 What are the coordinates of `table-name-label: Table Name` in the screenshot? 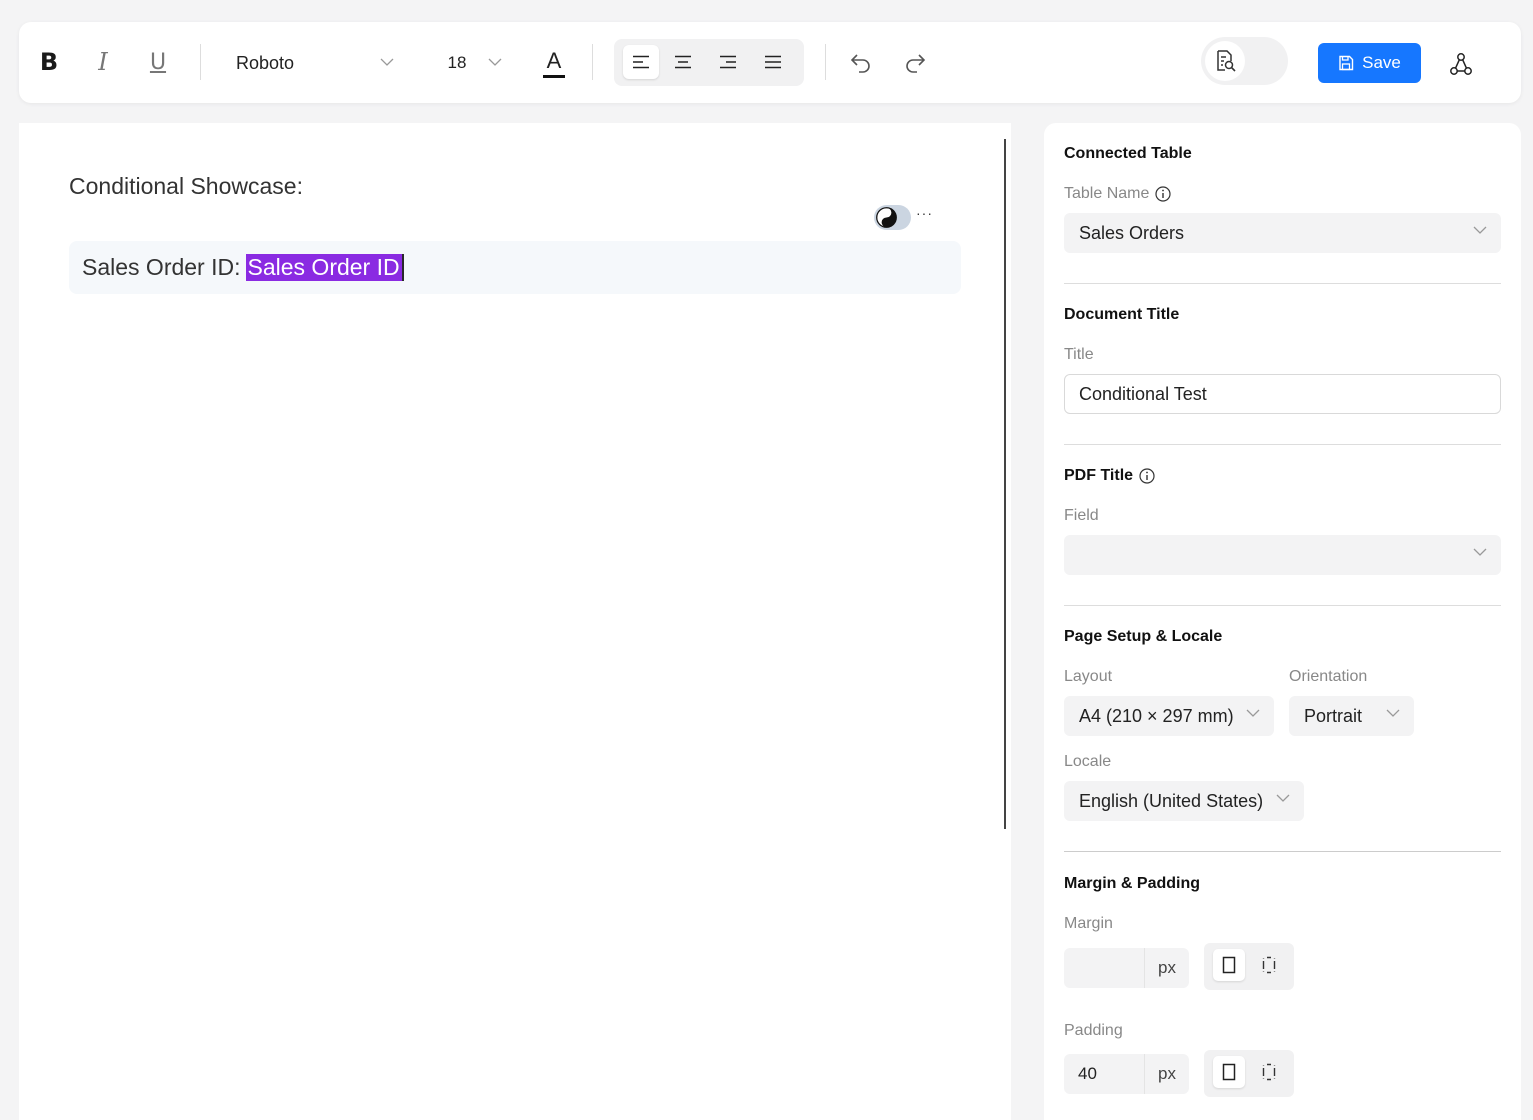 It's located at (1107, 193).